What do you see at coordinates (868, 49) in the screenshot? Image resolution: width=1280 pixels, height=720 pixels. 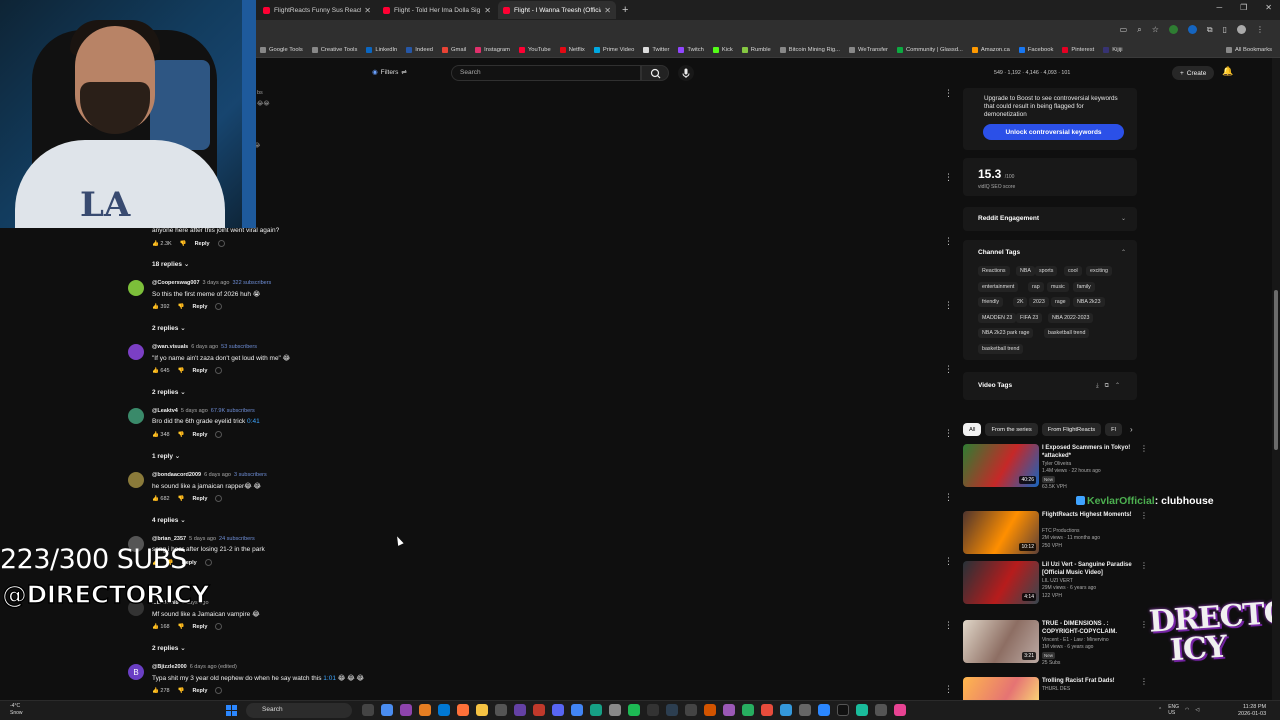 I see `bookmark-wetransfer: WeTransfer` at bounding box center [868, 49].